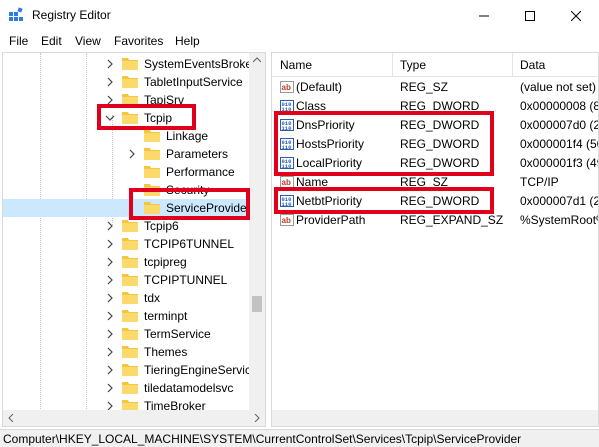 Image resolution: width=599 pixels, height=447 pixels. Describe the element at coordinates (16, 14) in the screenshot. I see `registry-editor-icon` at that location.